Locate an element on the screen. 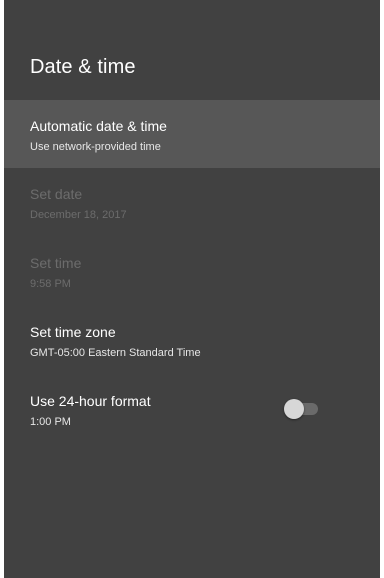  toggle-thumb is located at coordinates (294, 409).